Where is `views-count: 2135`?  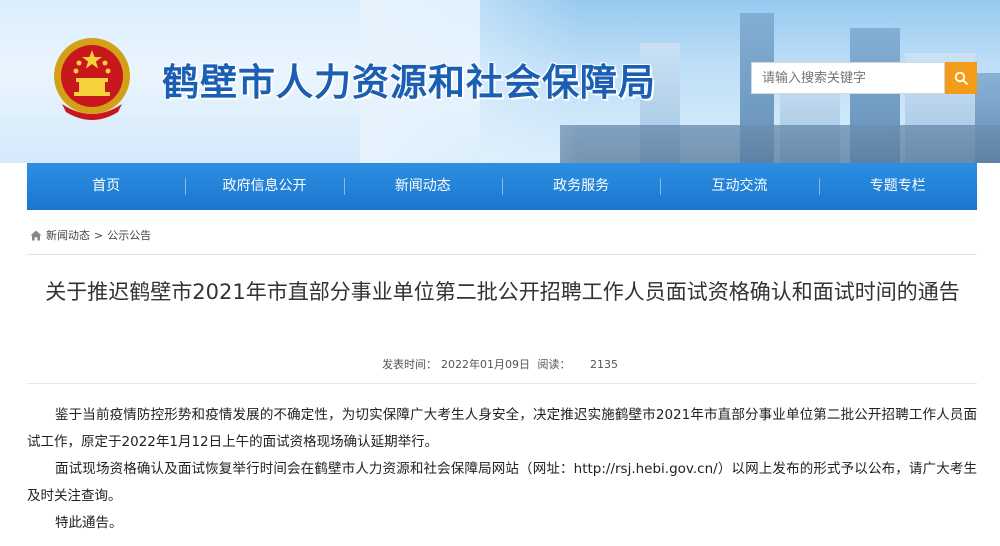
views-count: 2135 is located at coordinates (604, 364).